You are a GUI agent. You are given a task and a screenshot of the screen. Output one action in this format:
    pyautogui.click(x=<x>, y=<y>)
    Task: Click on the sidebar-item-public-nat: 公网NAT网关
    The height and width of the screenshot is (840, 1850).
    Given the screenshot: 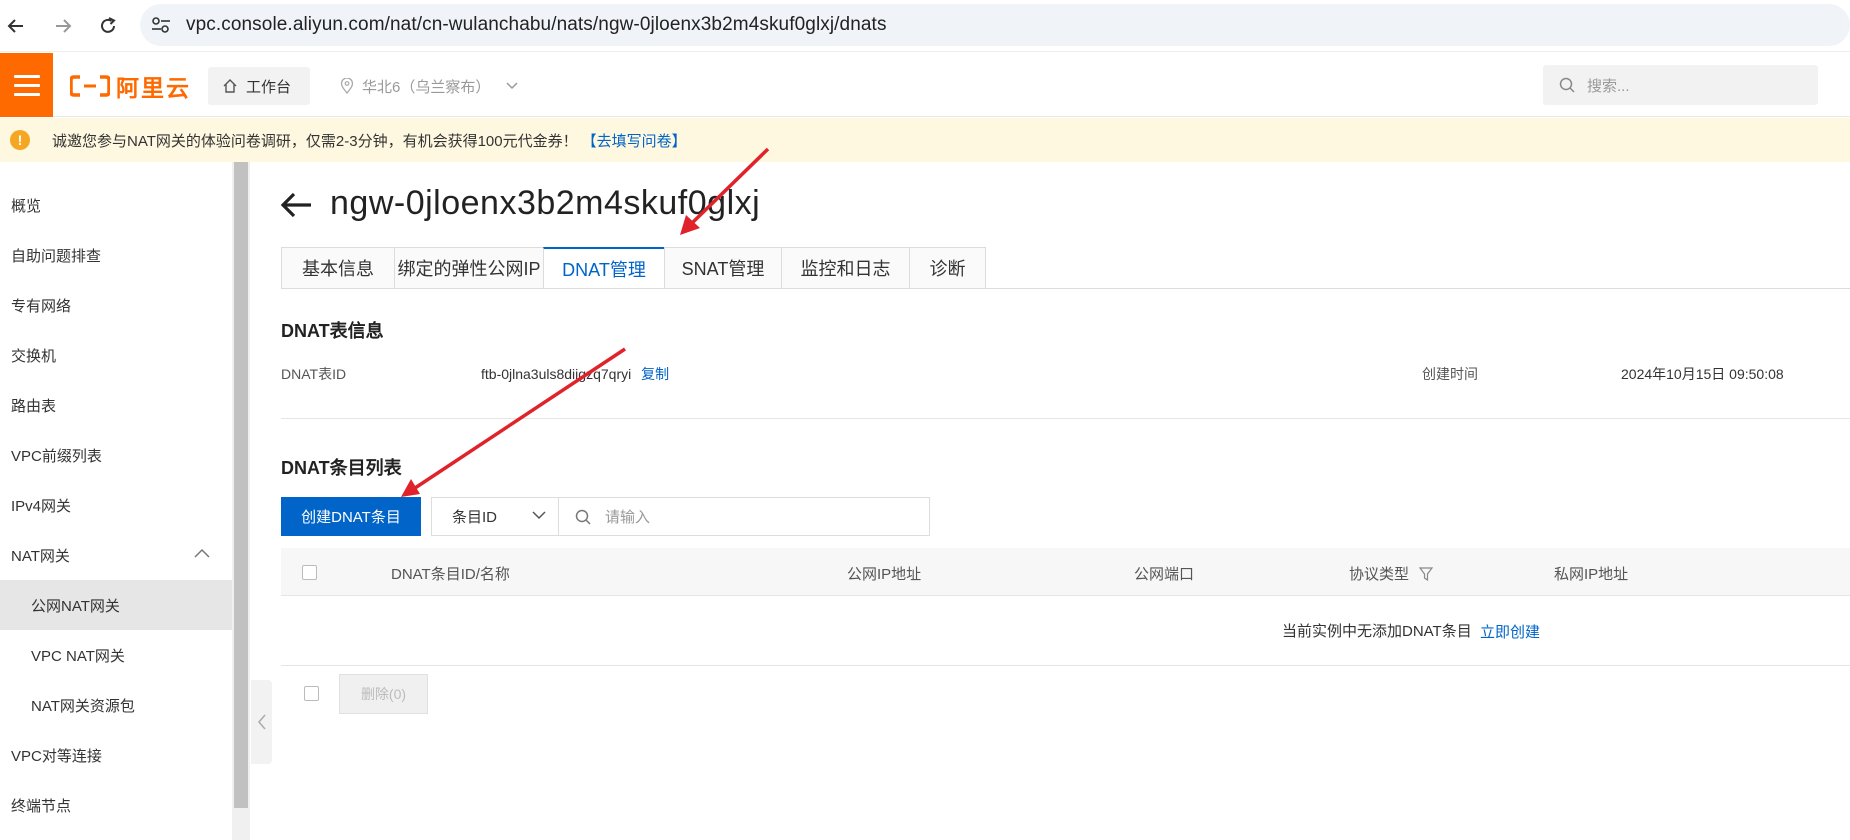 What is the action you would take?
    pyautogui.click(x=116, y=605)
    